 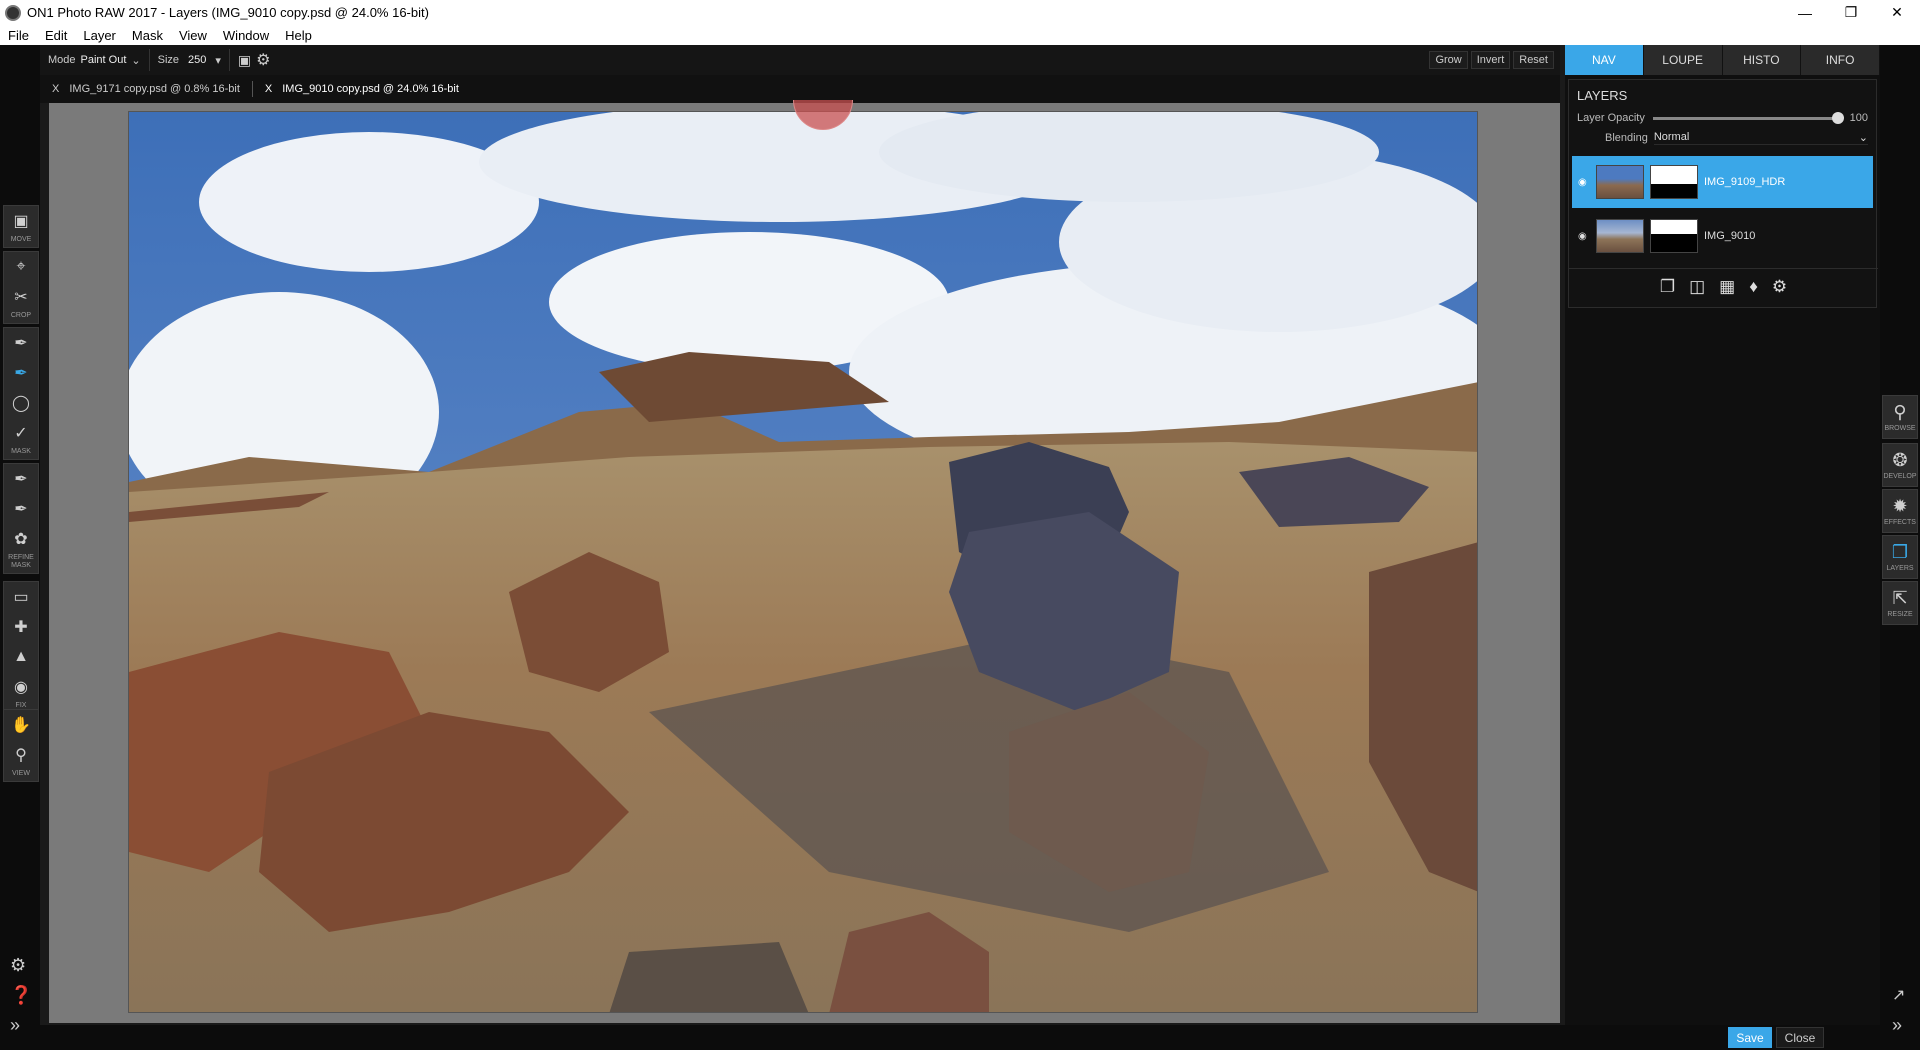 I want to click on mode-select: Paint Out, so click(x=104, y=60).